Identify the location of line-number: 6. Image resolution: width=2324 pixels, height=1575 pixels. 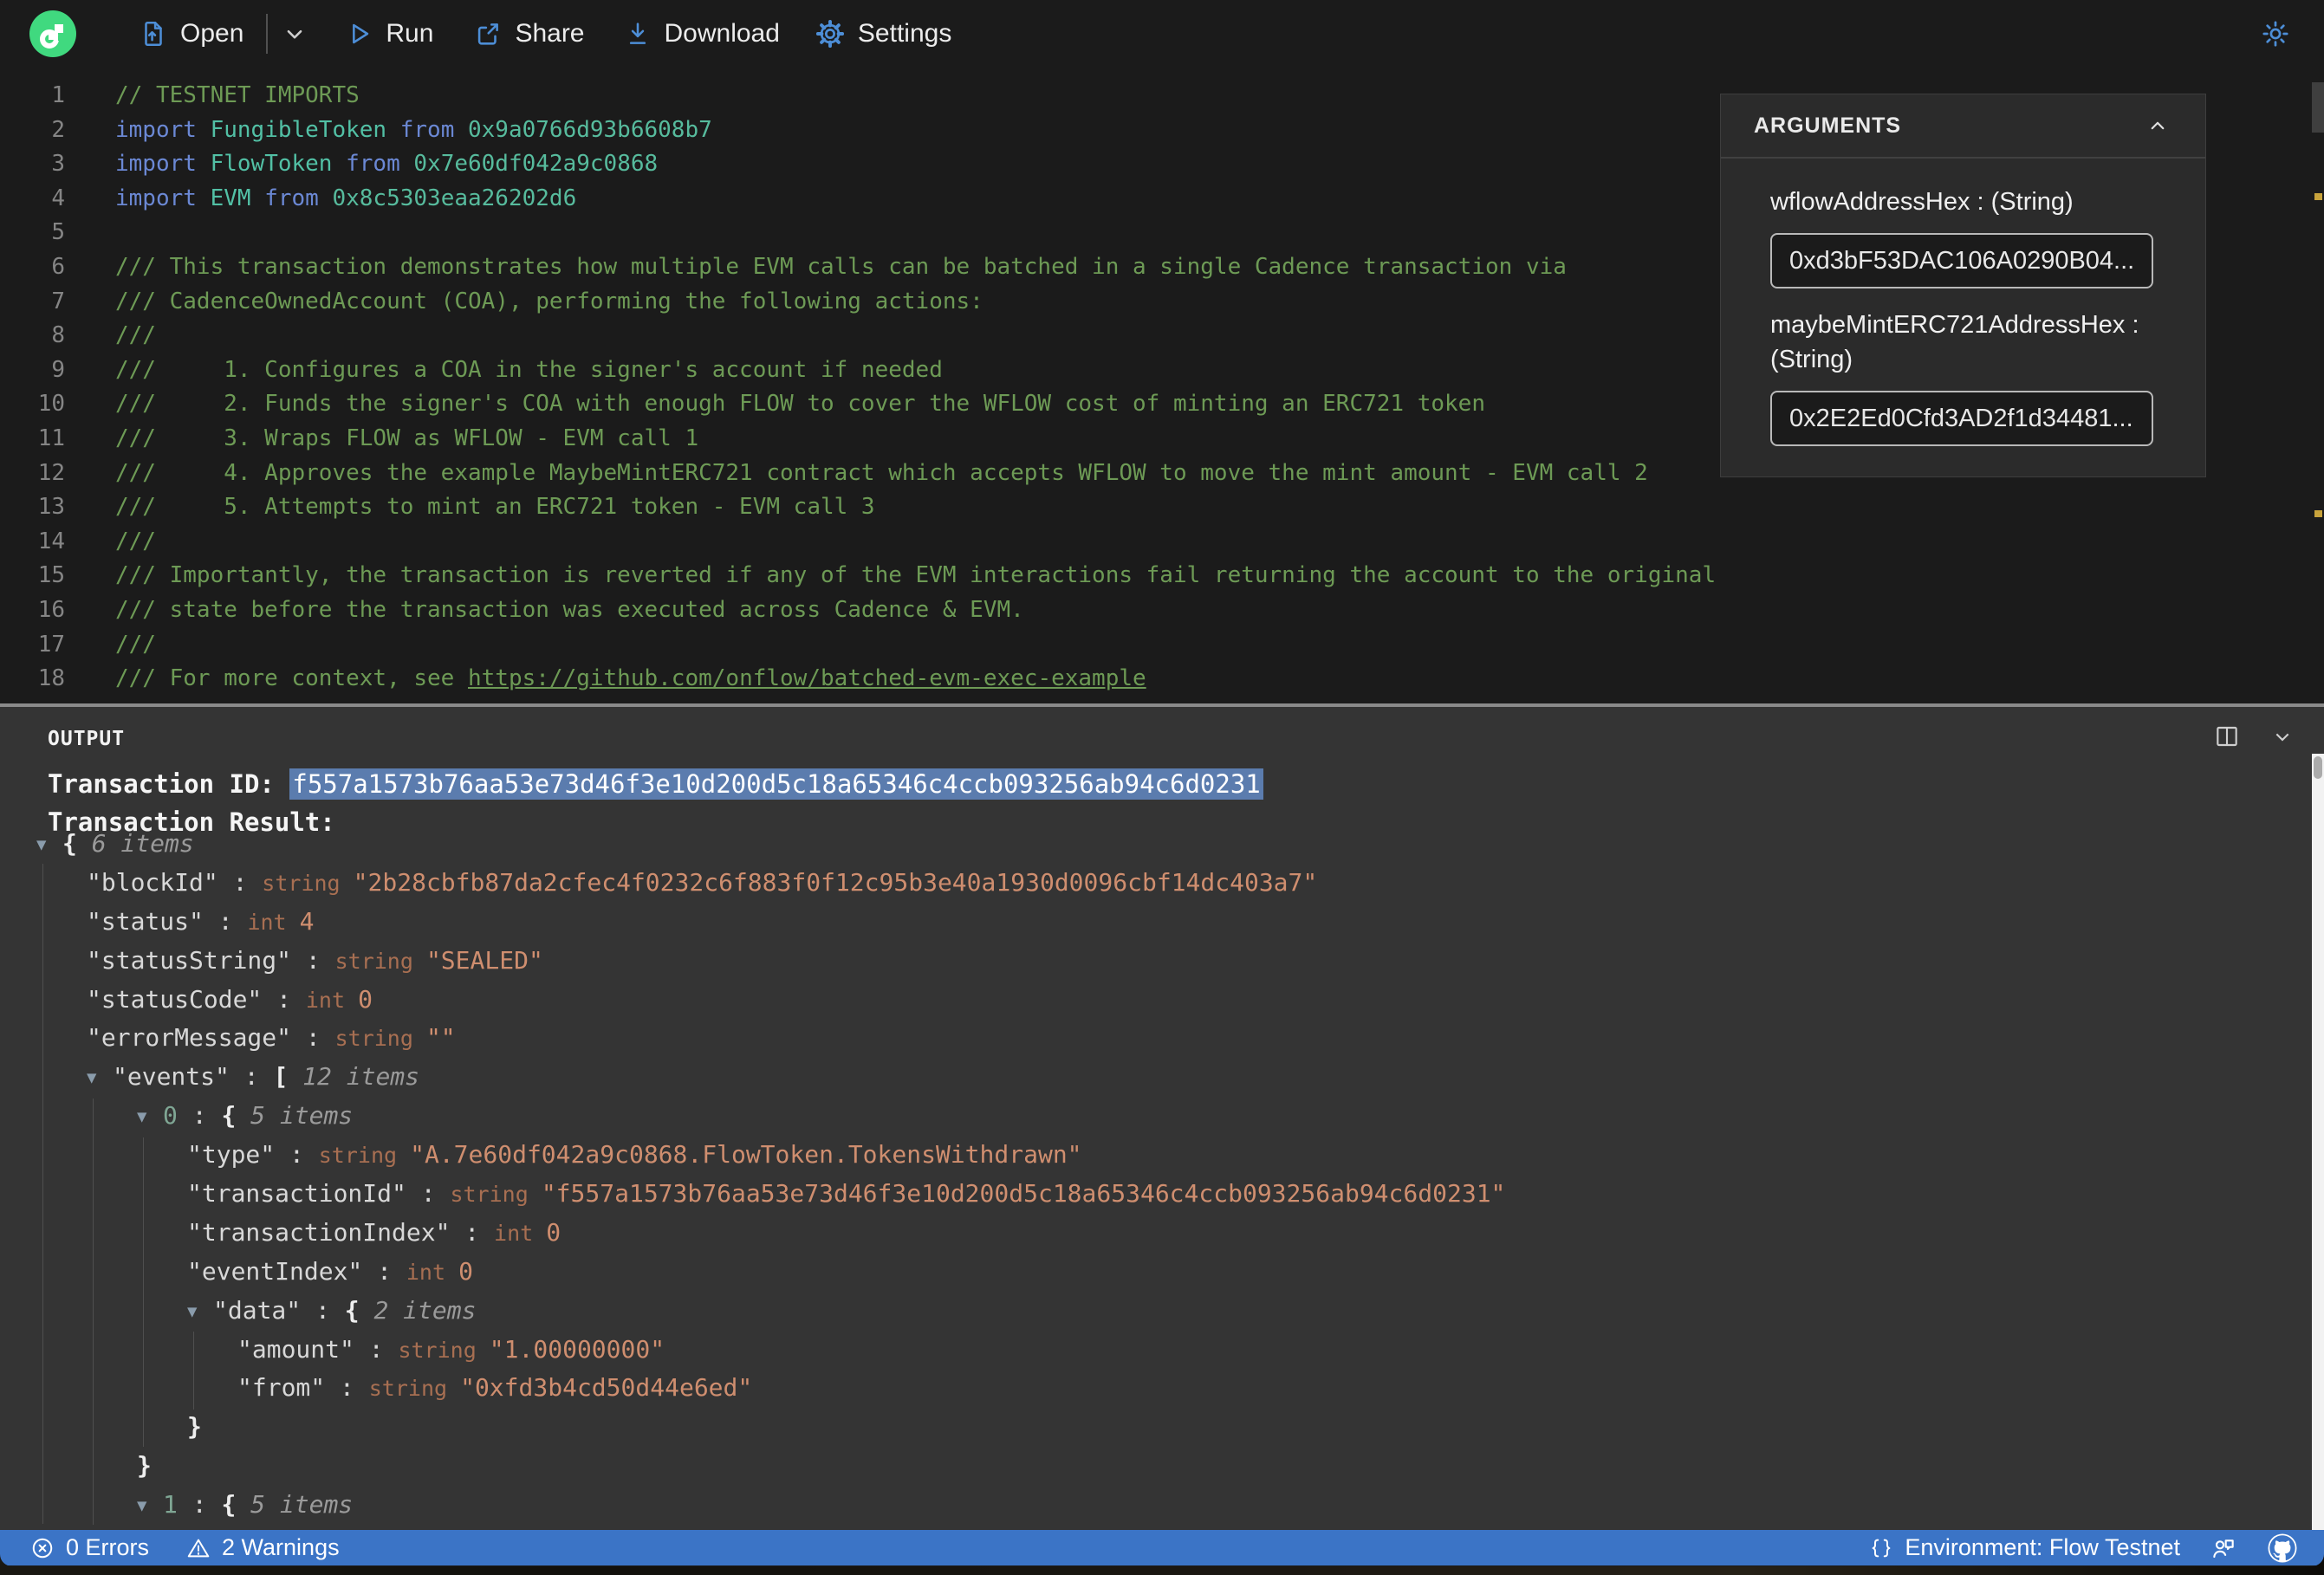
(58, 266).